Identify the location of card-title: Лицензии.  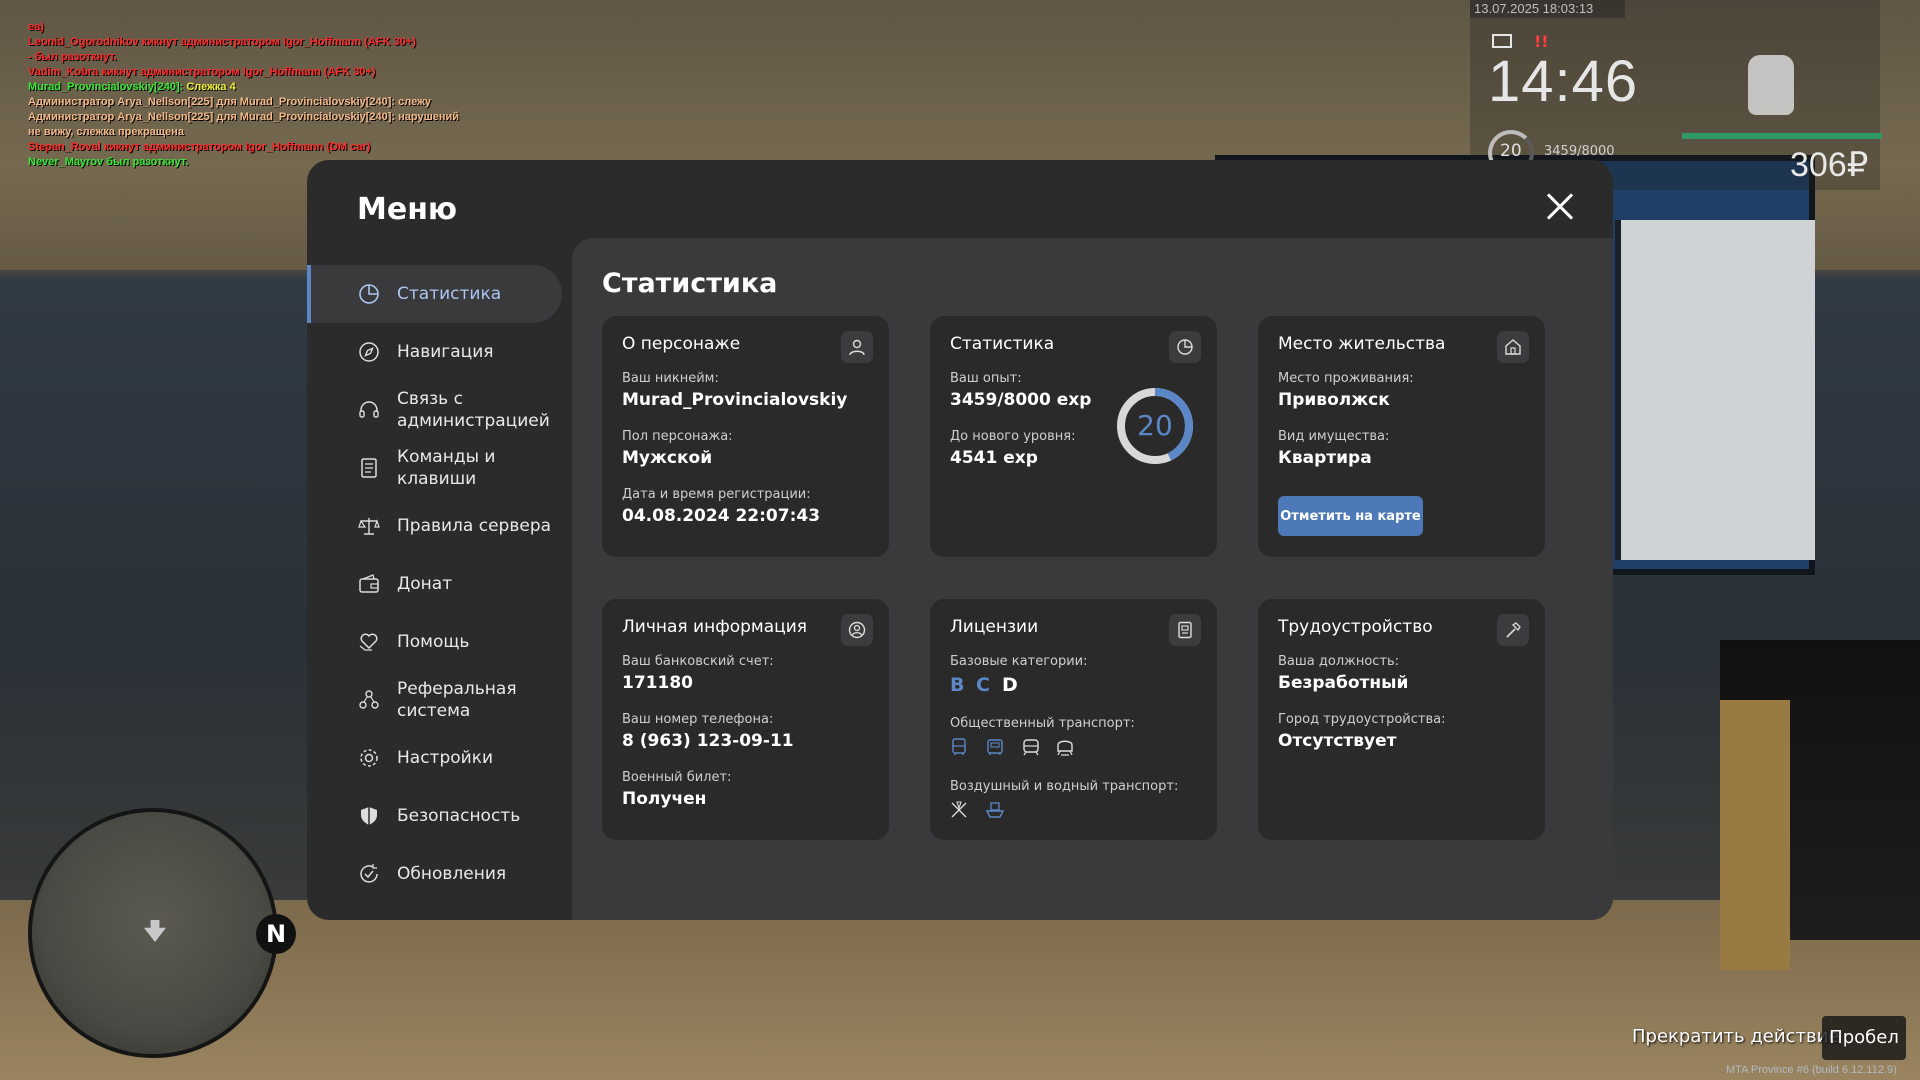
(994, 627).